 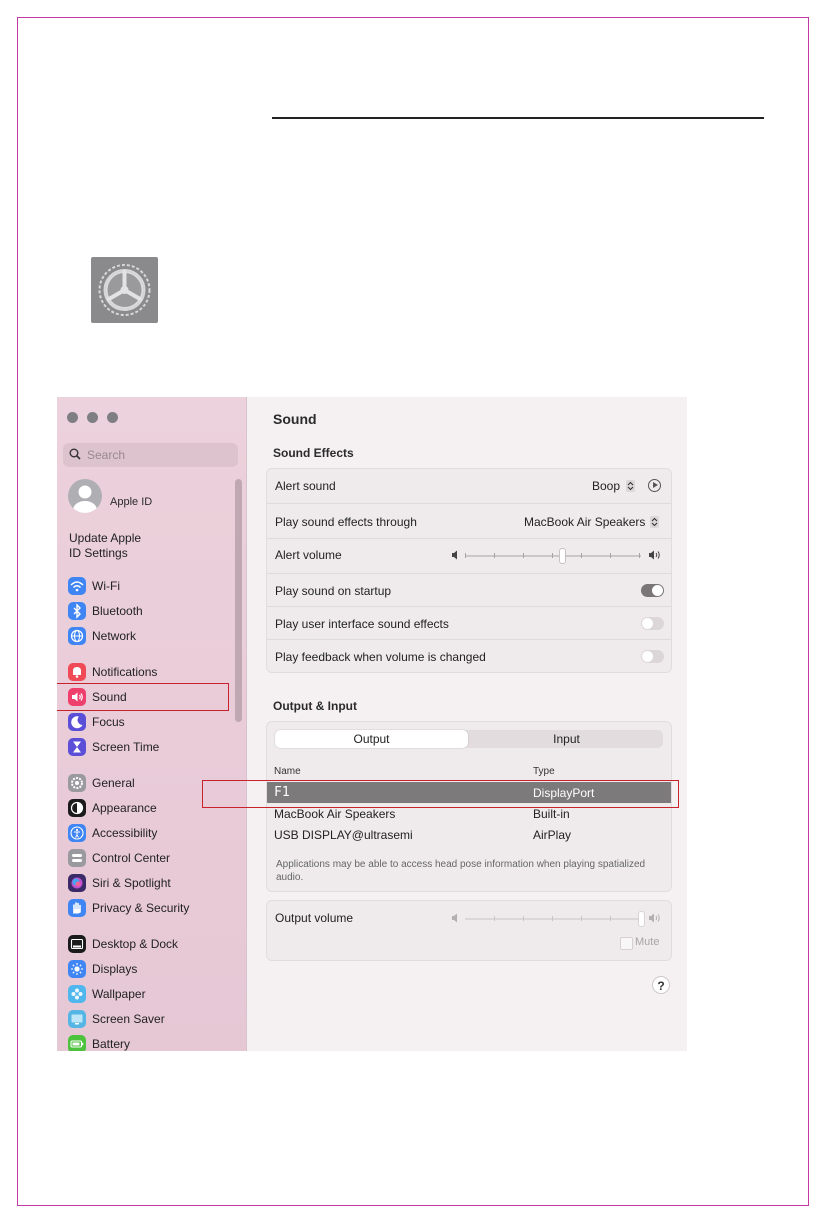 I want to click on ui-sound-effects-toggle, so click(x=652, y=623).